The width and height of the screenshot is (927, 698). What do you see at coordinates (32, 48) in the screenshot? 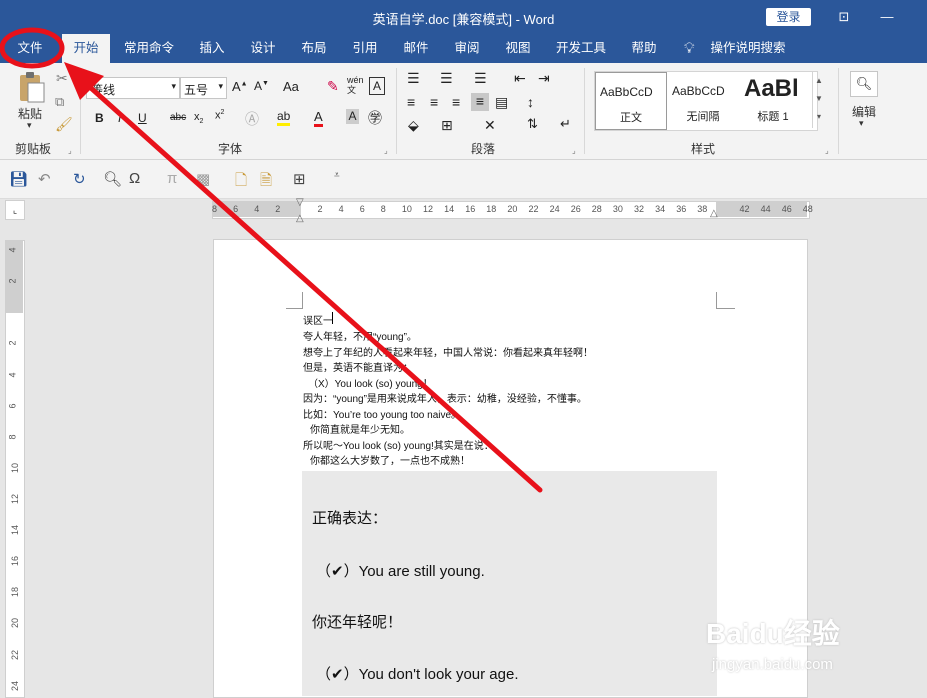
I see `highlight-circle` at bounding box center [32, 48].